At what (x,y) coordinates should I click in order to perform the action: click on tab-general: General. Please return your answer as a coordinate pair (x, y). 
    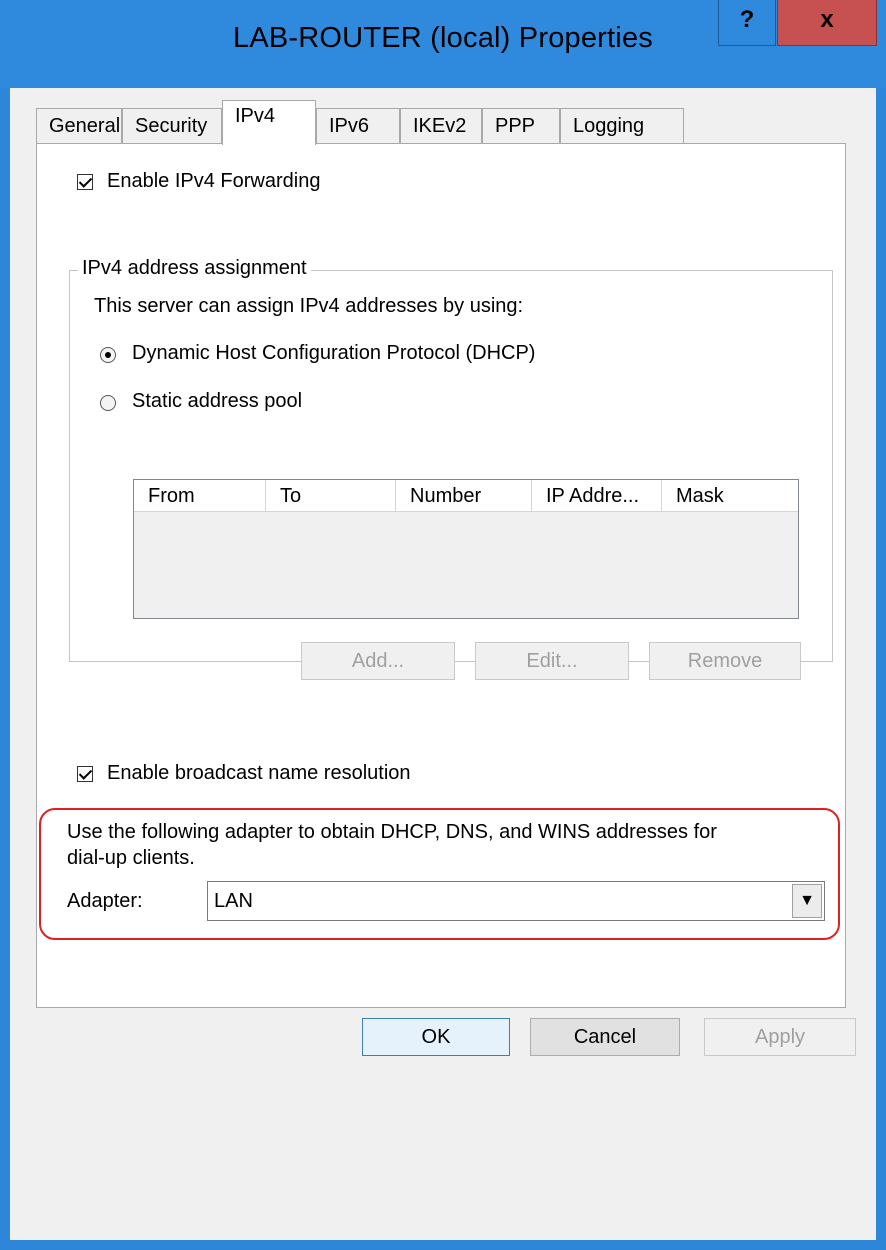
    Looking at the image, I should click on (79, 126).